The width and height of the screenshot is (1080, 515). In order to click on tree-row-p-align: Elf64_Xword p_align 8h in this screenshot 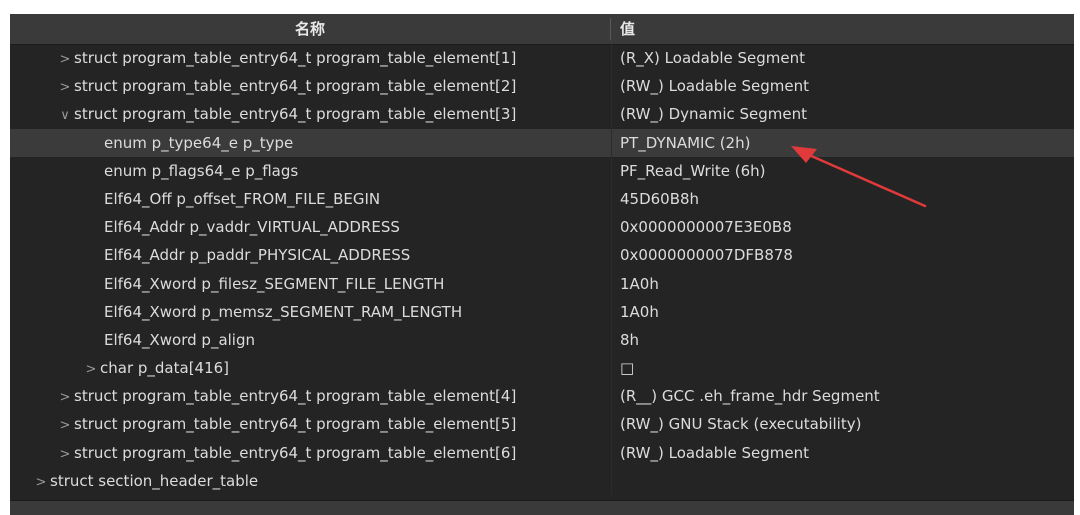, I will do `click(542, 340)`.